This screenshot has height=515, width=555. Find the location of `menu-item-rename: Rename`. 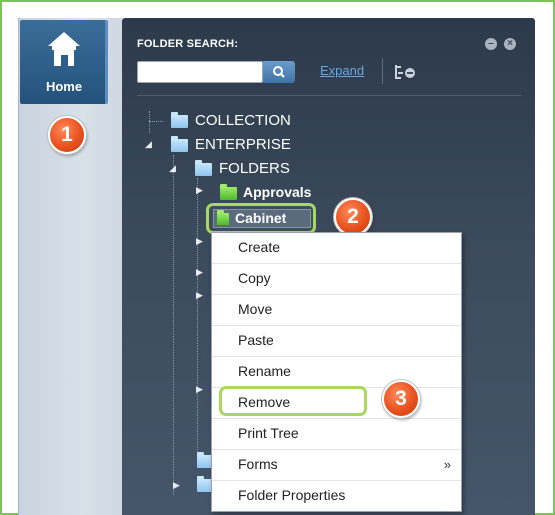

menu-item-rename: Rename is located at coordinates (336, 372).